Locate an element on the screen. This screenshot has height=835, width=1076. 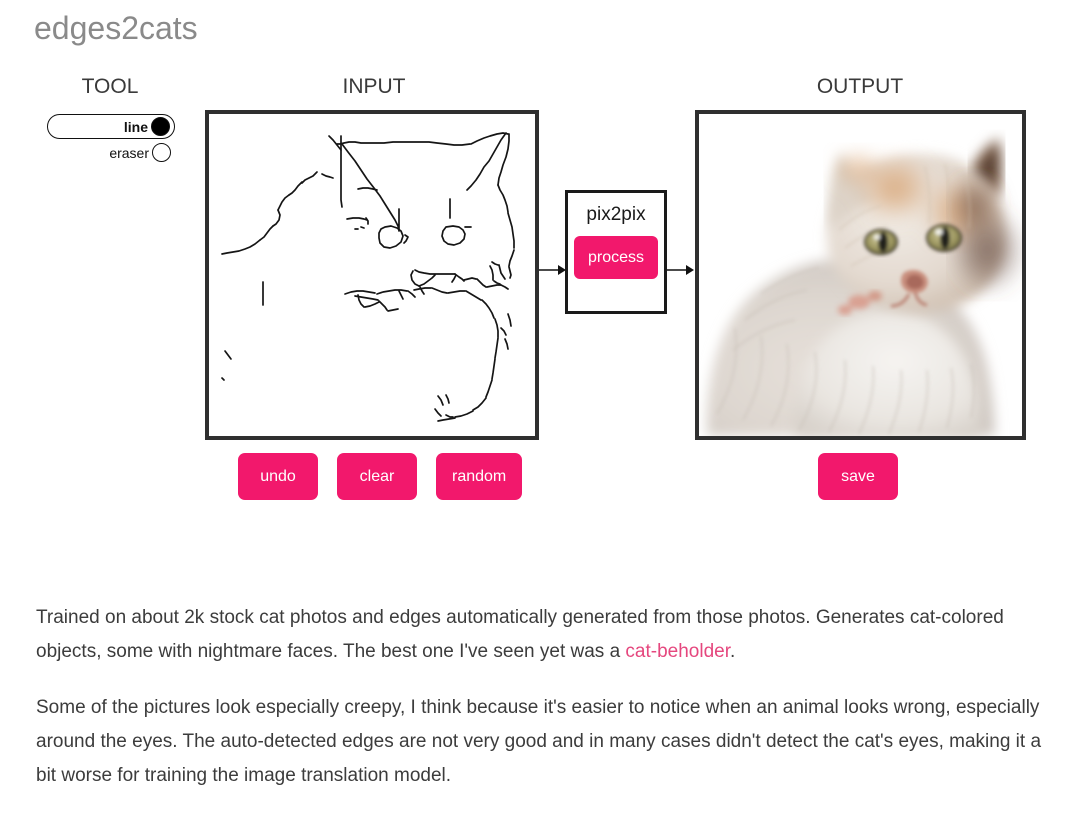
paragraph-1-text-after-link: . is located at coordinates (733, 651).